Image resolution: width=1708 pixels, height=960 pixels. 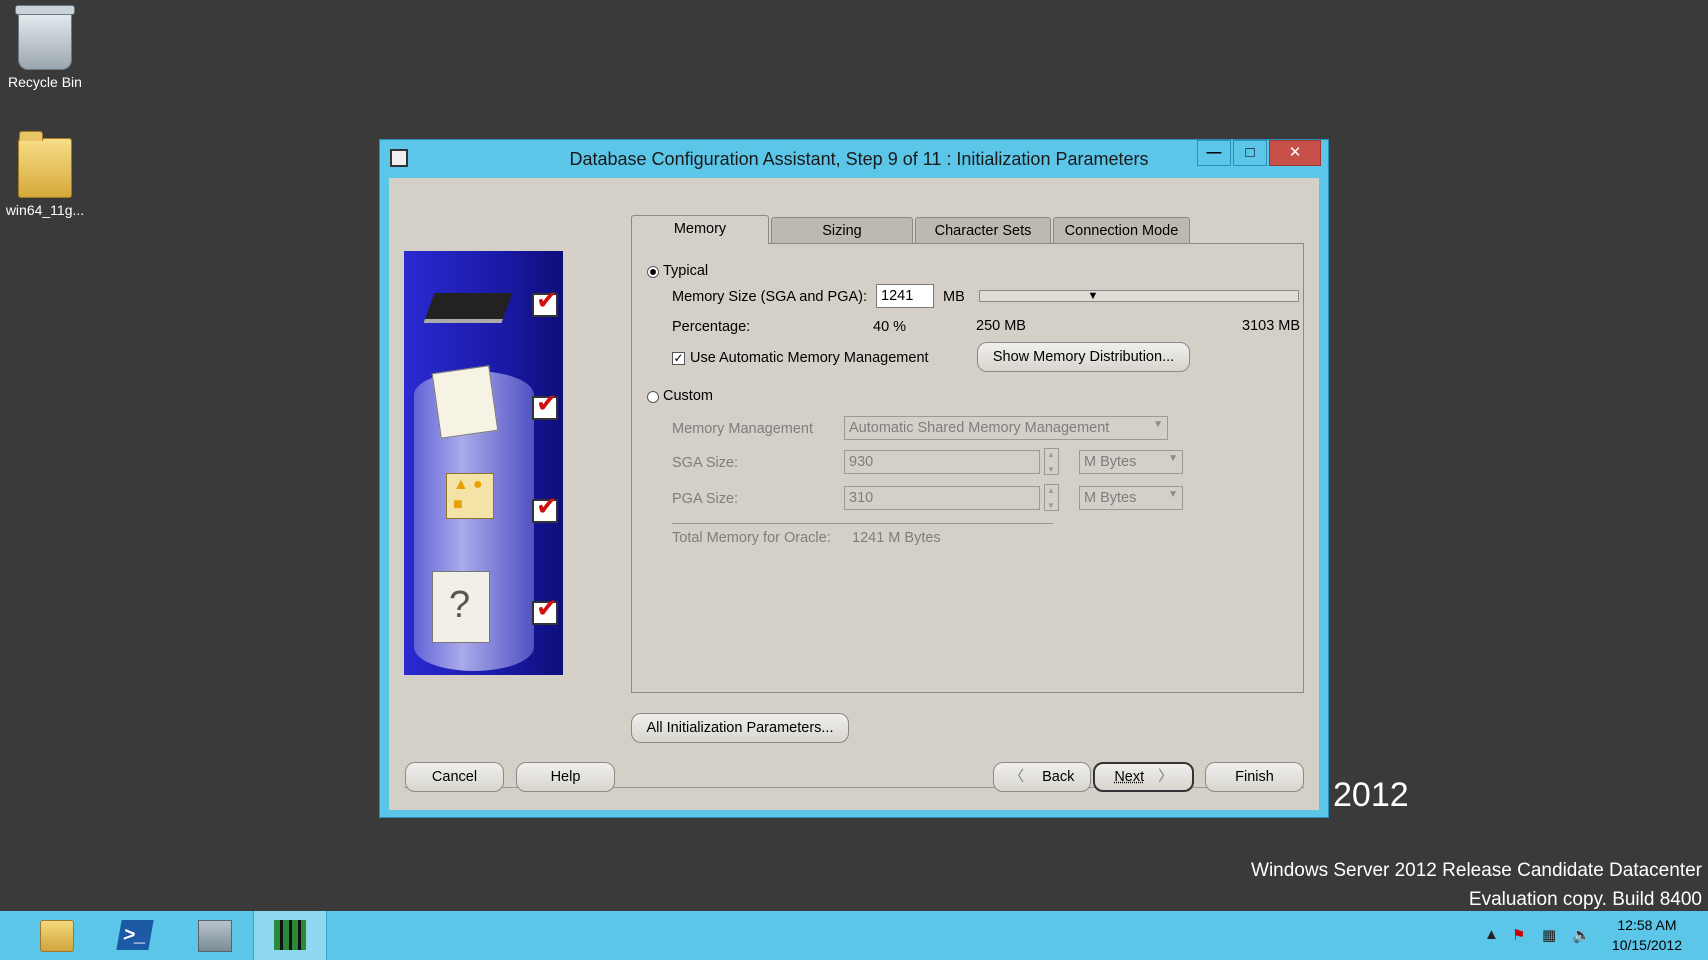 I want to click on next-button: Next 〉, so click(x=1143, y=777).